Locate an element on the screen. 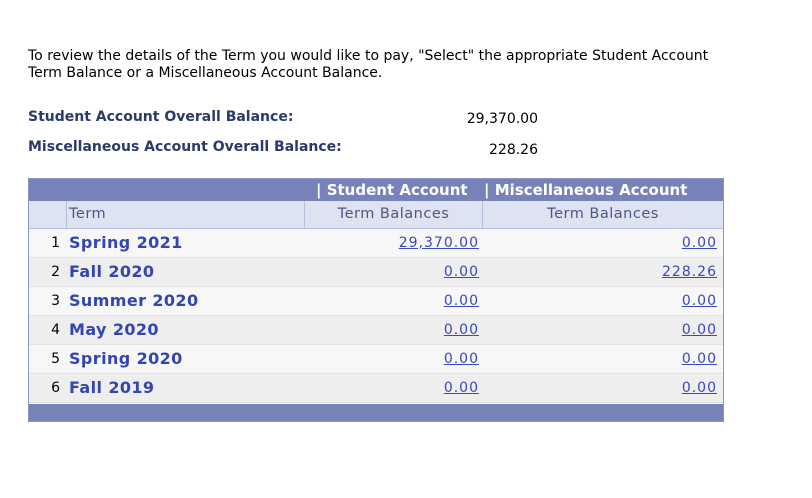 The width and height of the screenshot is (812, 498). table-row: 4 May 2020 0.00 0.00 is located at coordinates (376, 330).